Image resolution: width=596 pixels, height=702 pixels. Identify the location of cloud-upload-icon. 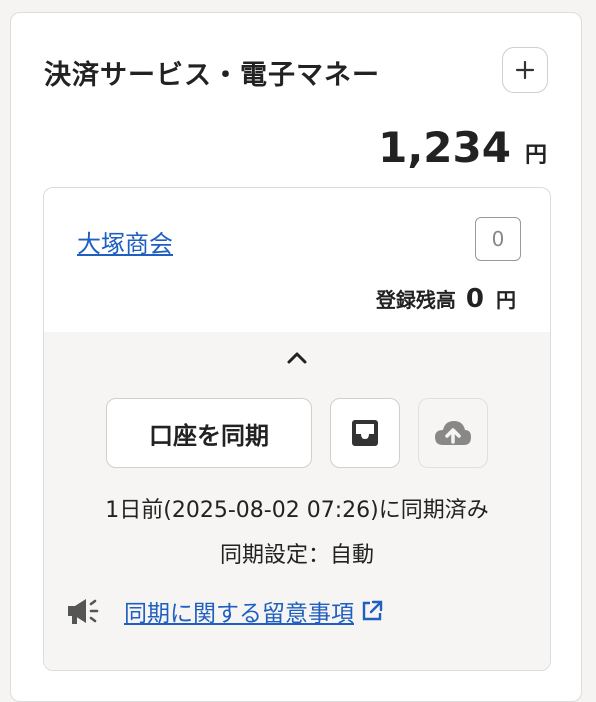
(453, 433).